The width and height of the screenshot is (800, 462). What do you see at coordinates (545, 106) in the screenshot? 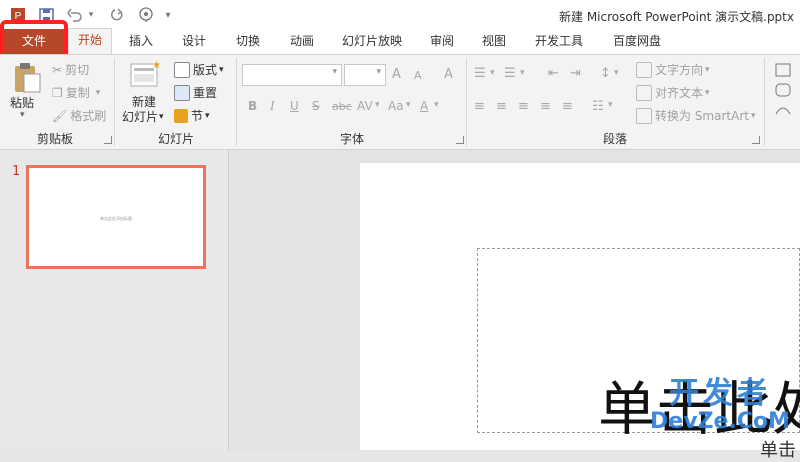
I see `justify-icon: ≡` at bounding box center [545, 106].